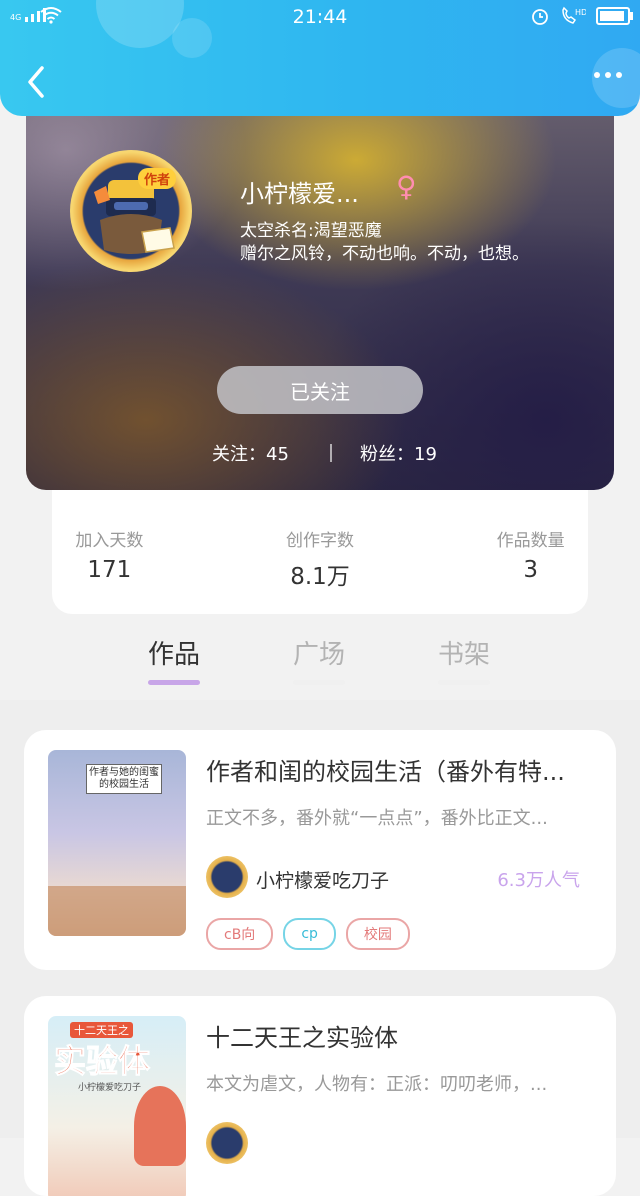 The width and height of the screenshot is (640, 1196). What do you see at coordinates (320, 17) in the screenshot?
I see `status-bar: 4G 21:44 HD` at bounding box center [320, 17].